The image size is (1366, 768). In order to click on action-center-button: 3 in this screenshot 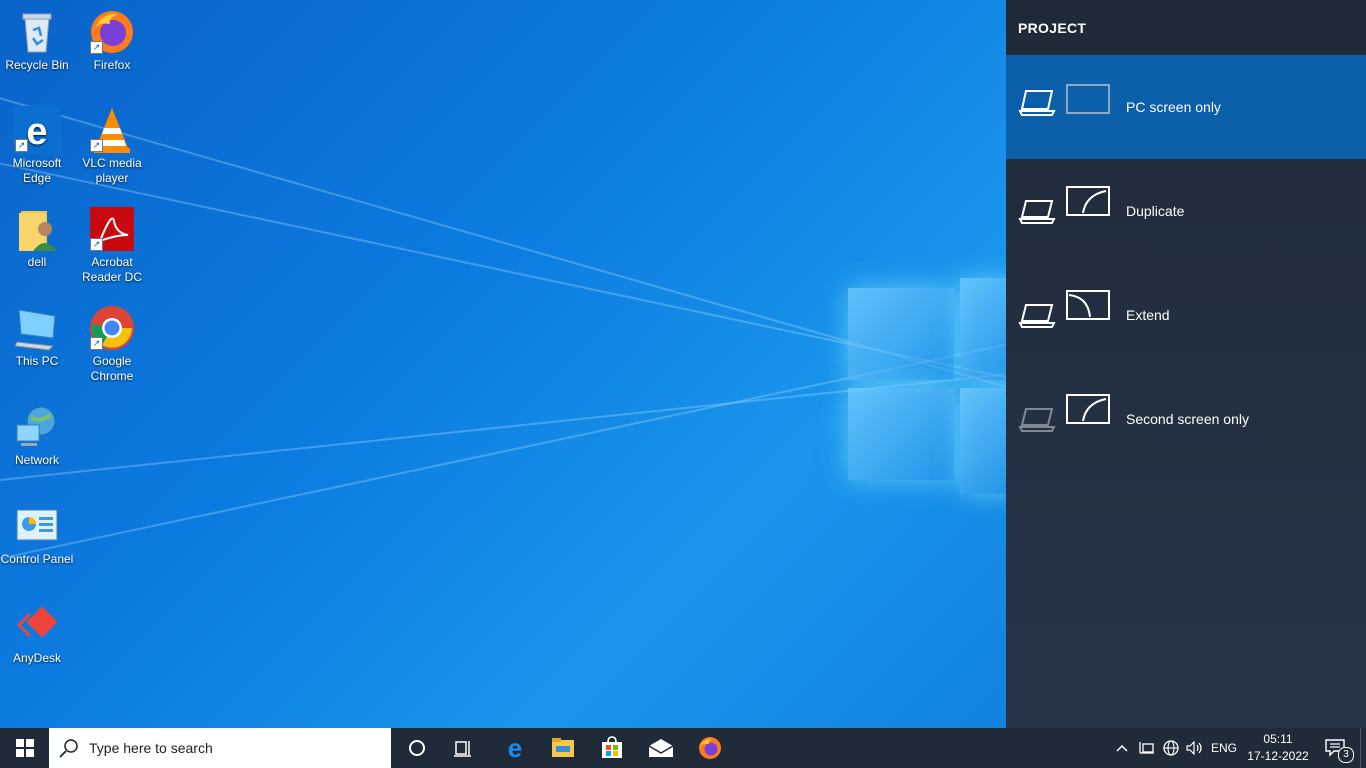, I will do `click(1336, 748)`.